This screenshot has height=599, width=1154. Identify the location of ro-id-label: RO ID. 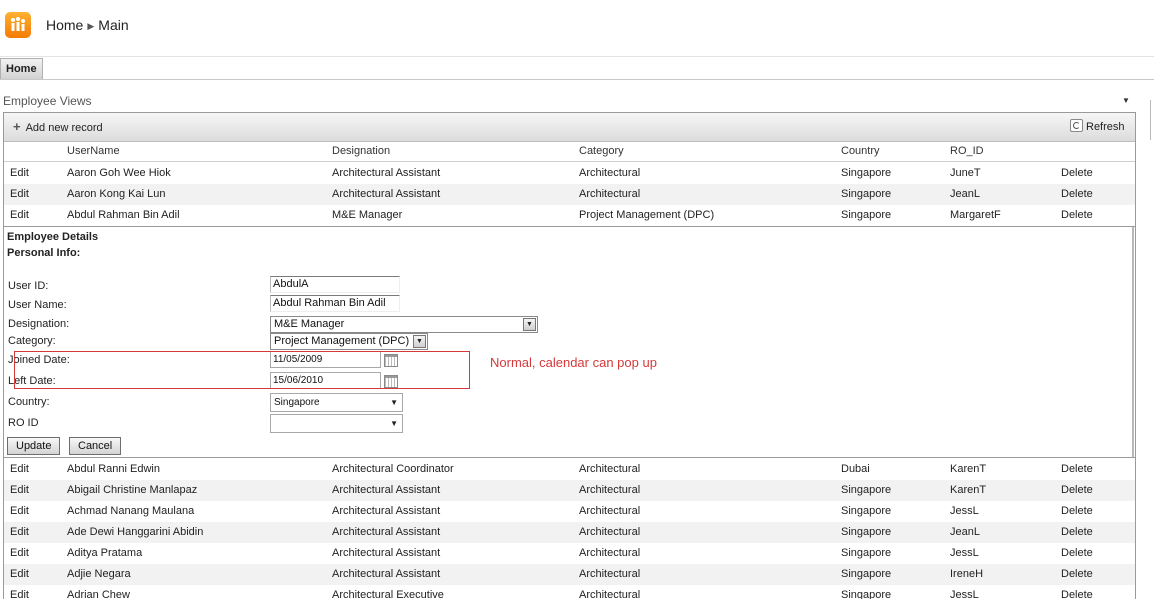
(23, 423).